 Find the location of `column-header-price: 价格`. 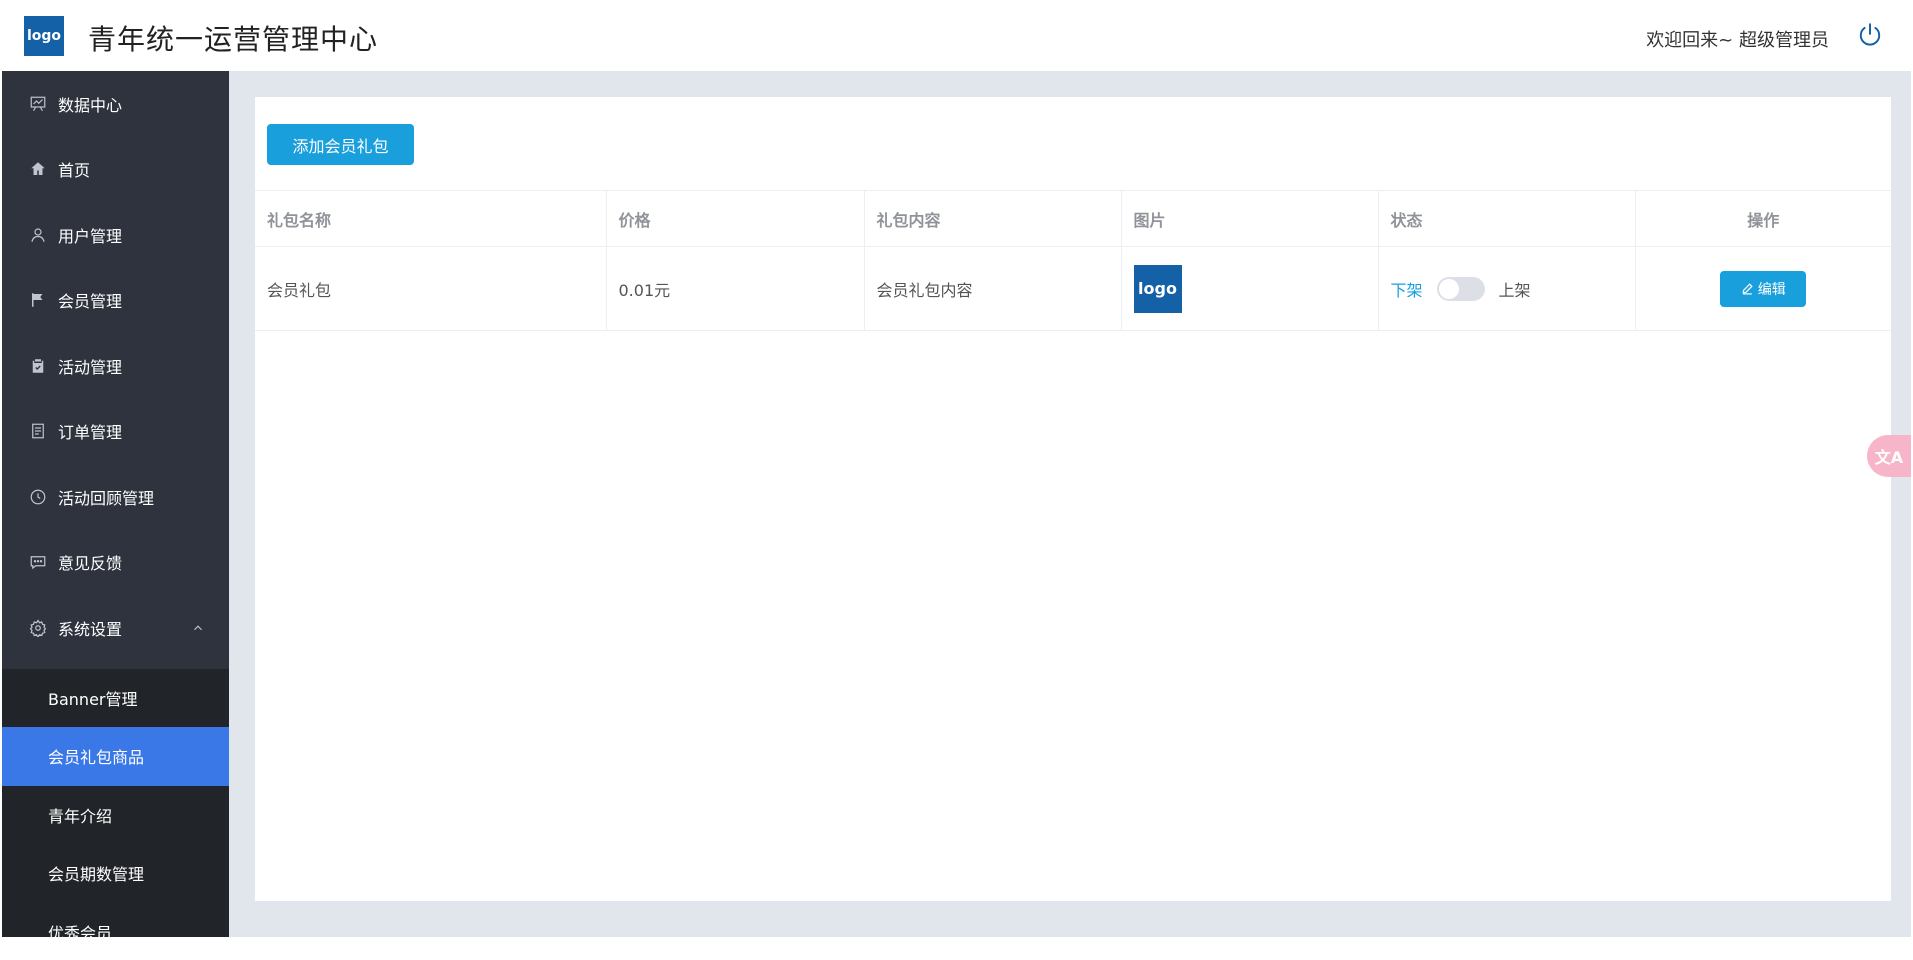

column-header-price: 价格 is located at coordinates (735, 218).